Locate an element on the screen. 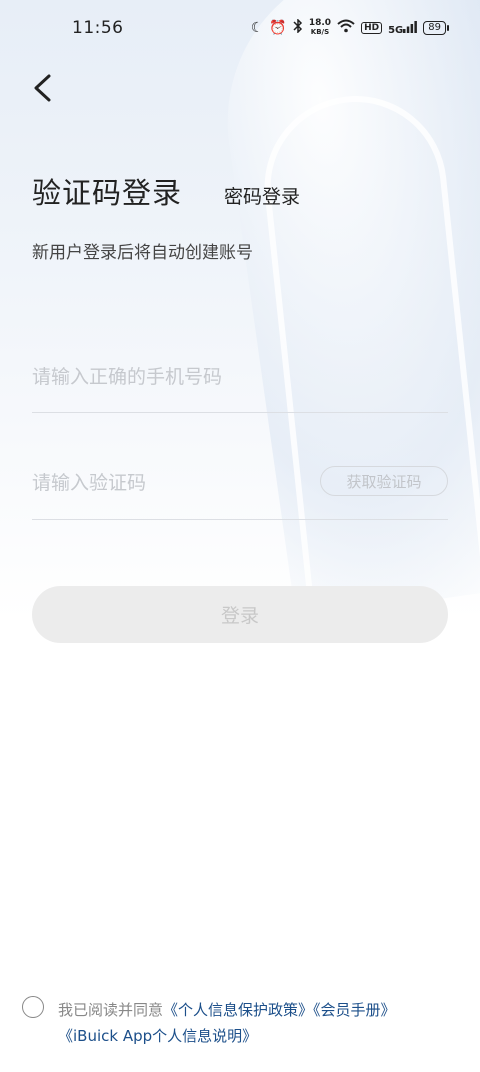 This screenshot has width=480, height=1072. chevron-left-icon is located at coordinates (42, 88).